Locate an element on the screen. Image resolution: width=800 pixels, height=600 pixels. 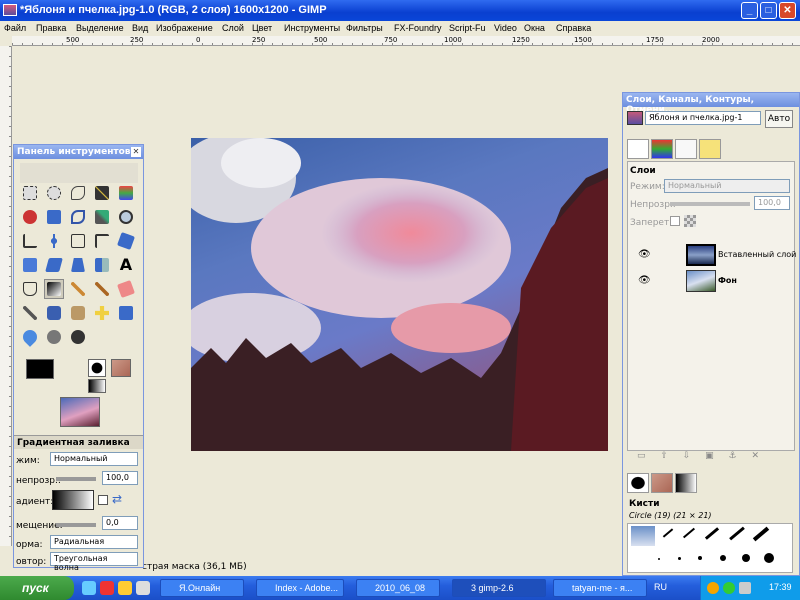
gradient-preview-icon is located at coordinates (97, 386).